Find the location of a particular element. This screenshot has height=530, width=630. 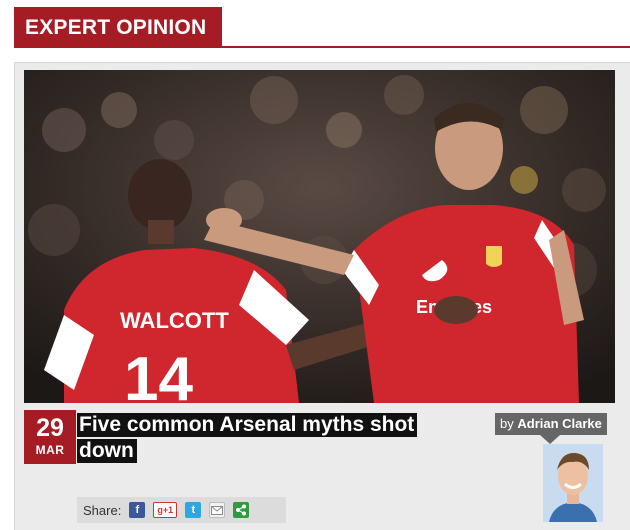

envelope-glyph is located at coordinates (217, 510).